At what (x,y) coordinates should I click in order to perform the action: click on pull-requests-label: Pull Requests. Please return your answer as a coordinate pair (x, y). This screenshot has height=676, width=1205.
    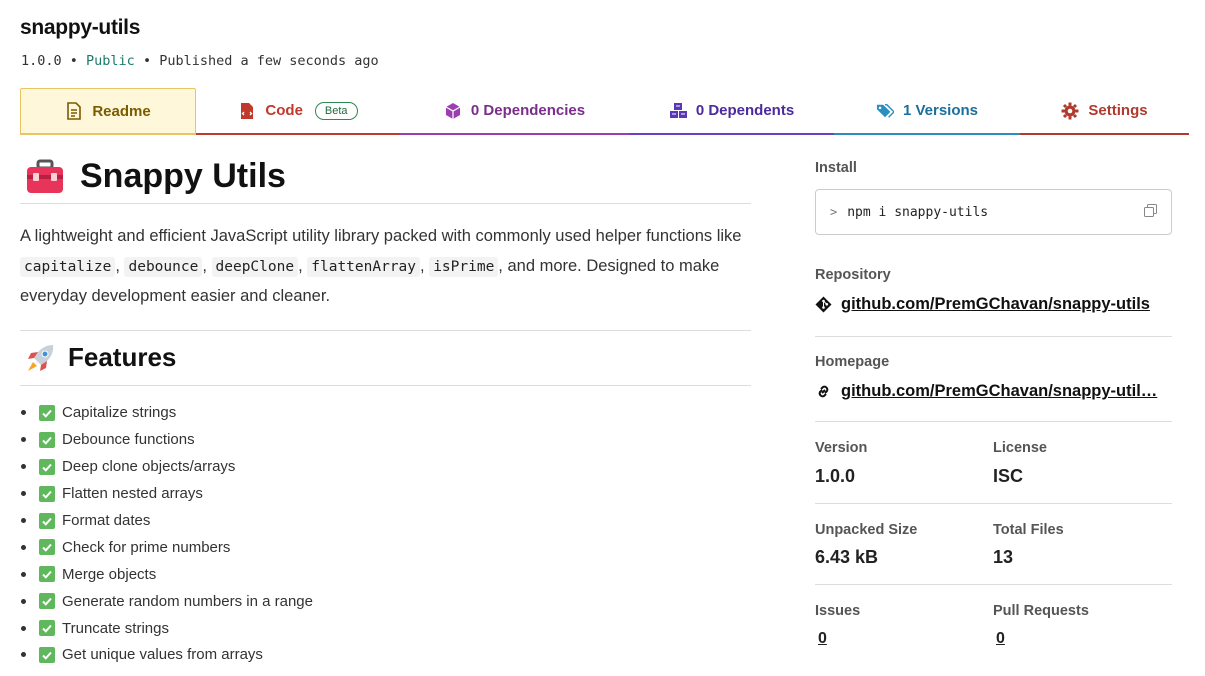
    Looking at the image, I should click on (1041, 611).